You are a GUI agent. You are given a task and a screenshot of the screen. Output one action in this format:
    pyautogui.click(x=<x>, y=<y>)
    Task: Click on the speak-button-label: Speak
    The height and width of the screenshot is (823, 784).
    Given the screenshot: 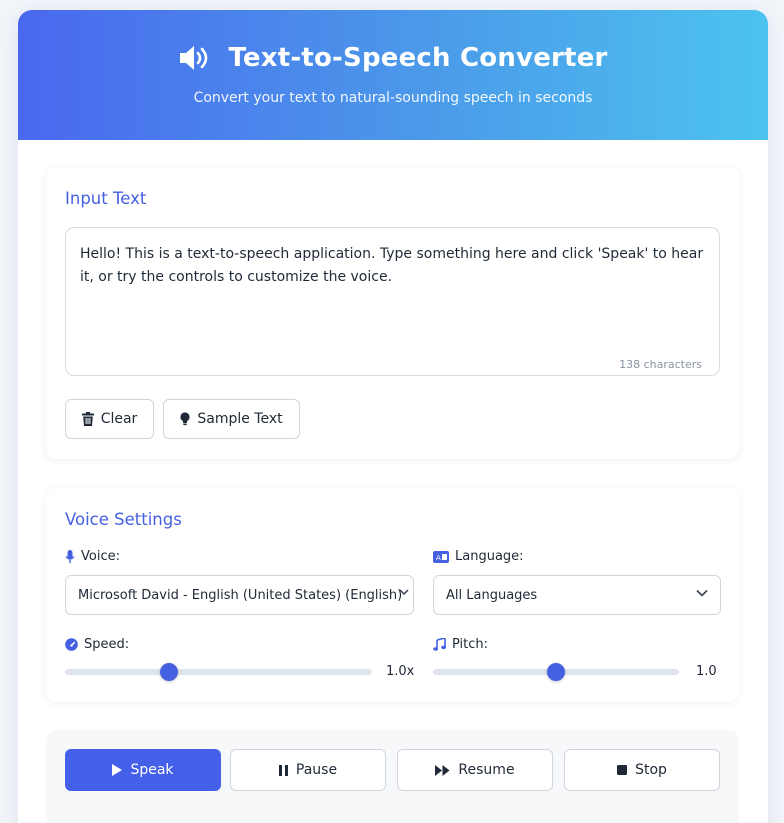 What is the action you would take?
    pyautogui.click(x=152, y=770)
    